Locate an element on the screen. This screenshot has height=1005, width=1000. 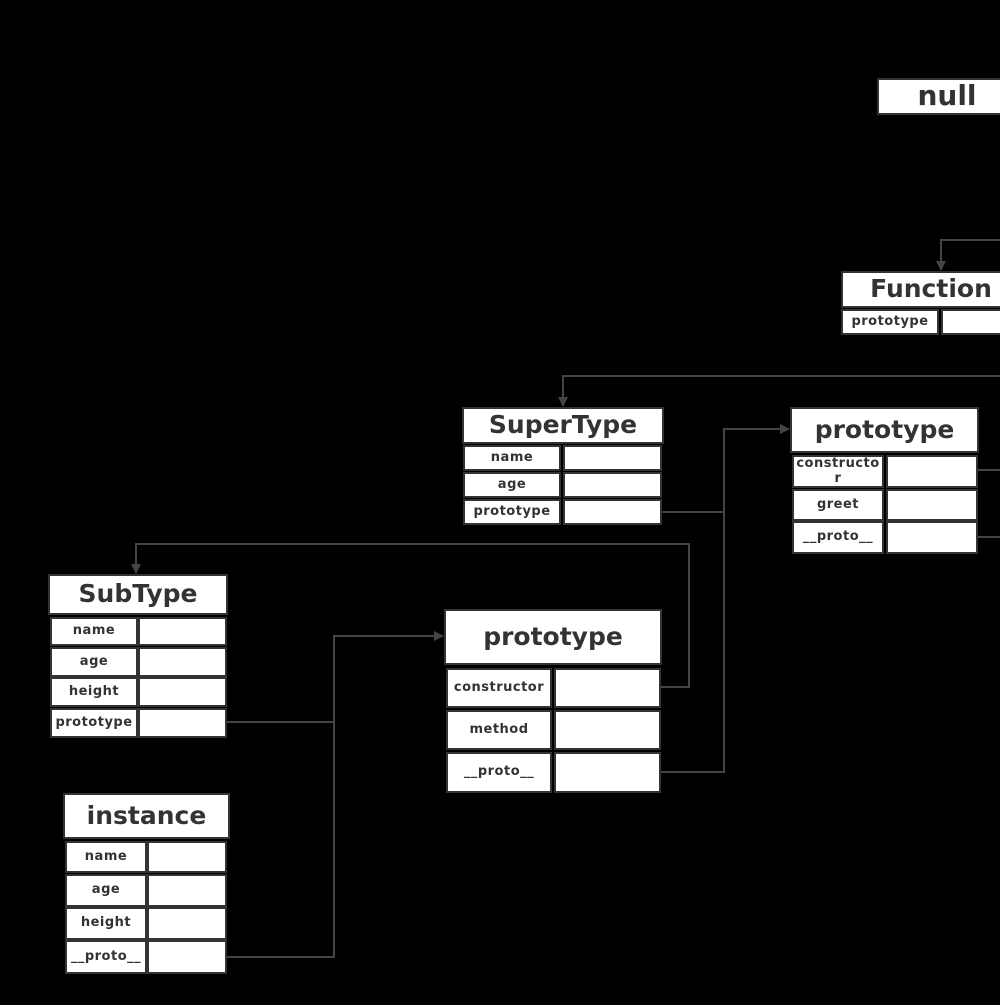
instance-proto-link is located at coordinates (281, 840).